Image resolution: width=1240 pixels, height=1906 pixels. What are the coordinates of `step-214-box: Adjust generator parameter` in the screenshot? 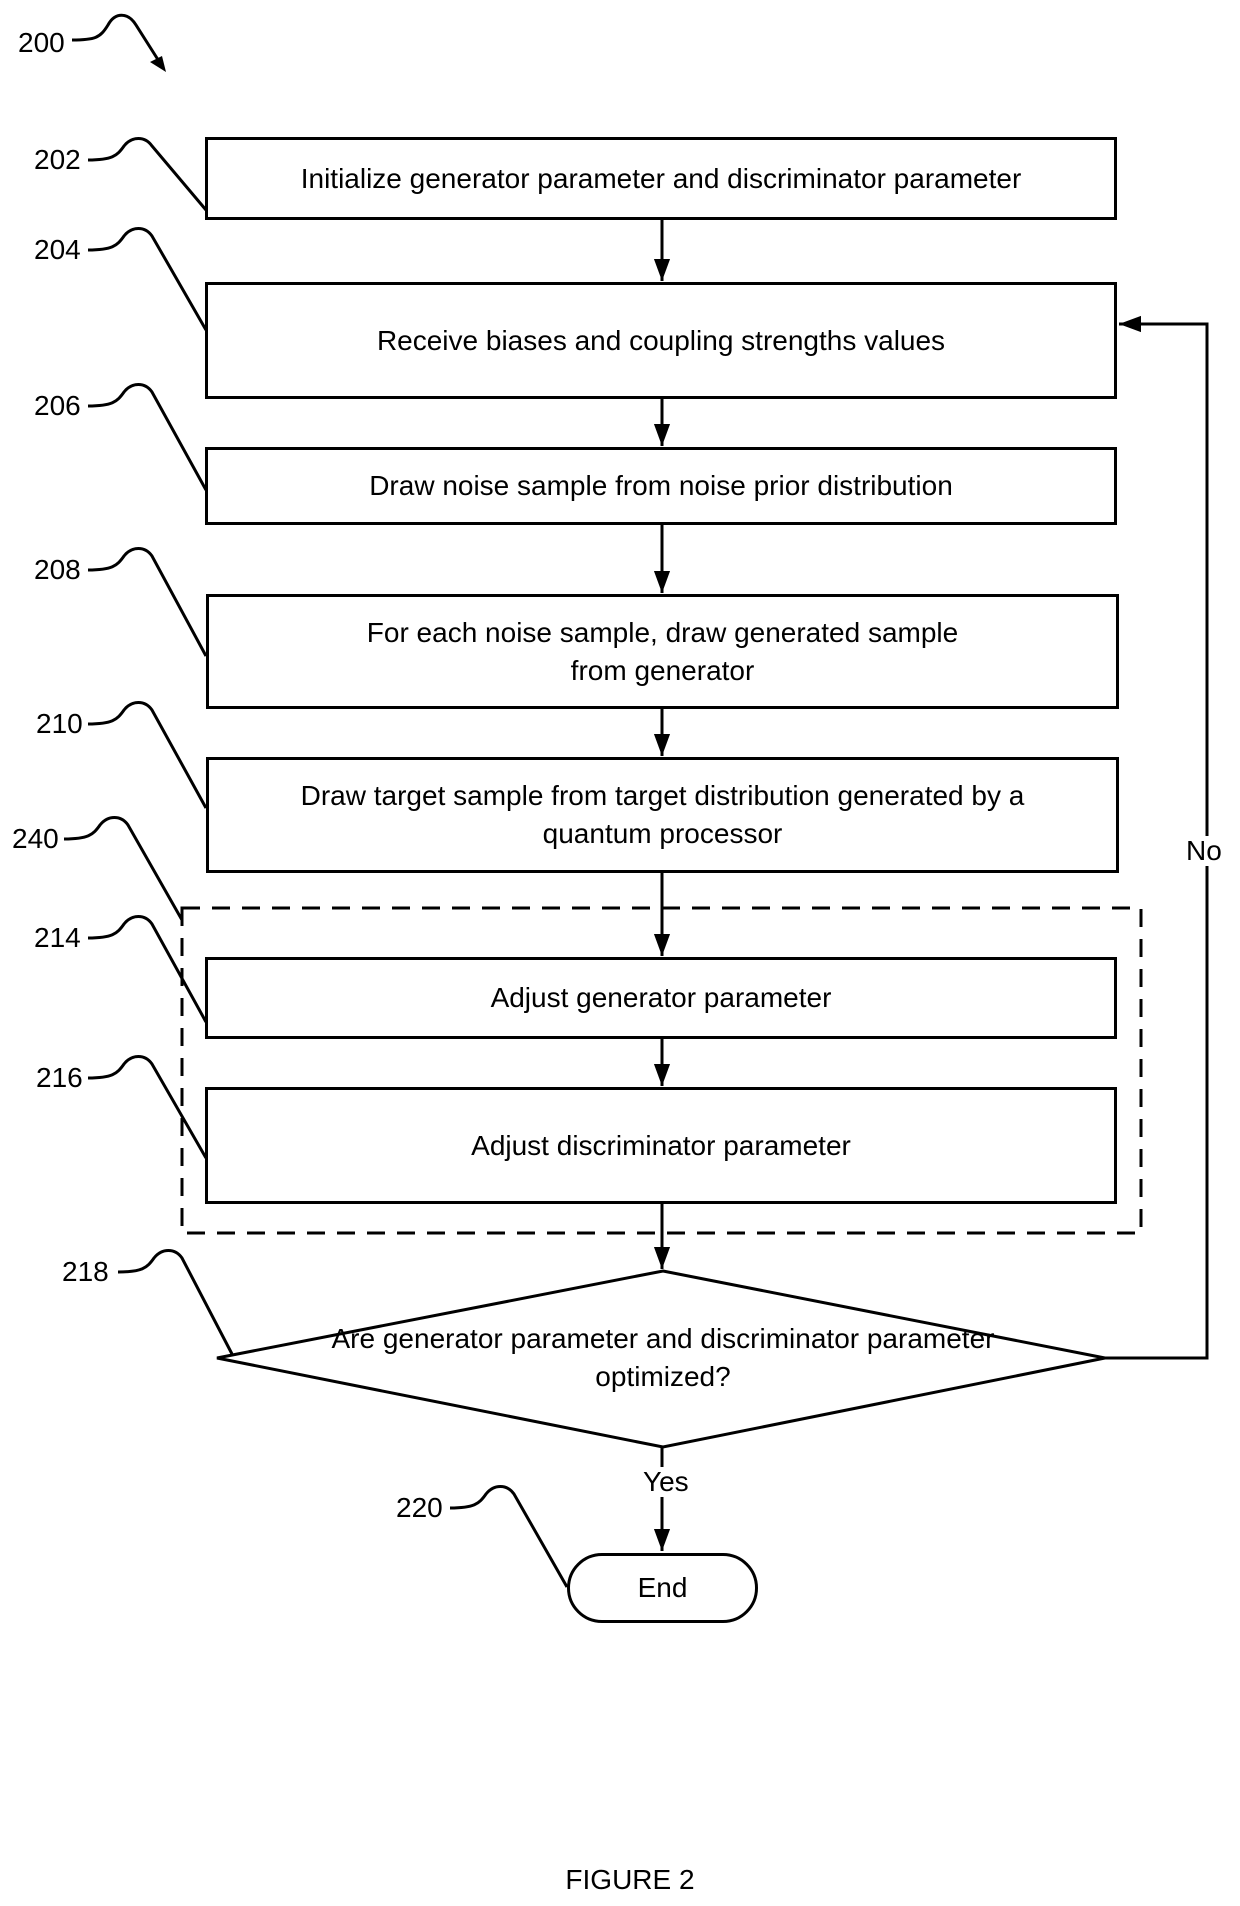 It's located at (661, 998).